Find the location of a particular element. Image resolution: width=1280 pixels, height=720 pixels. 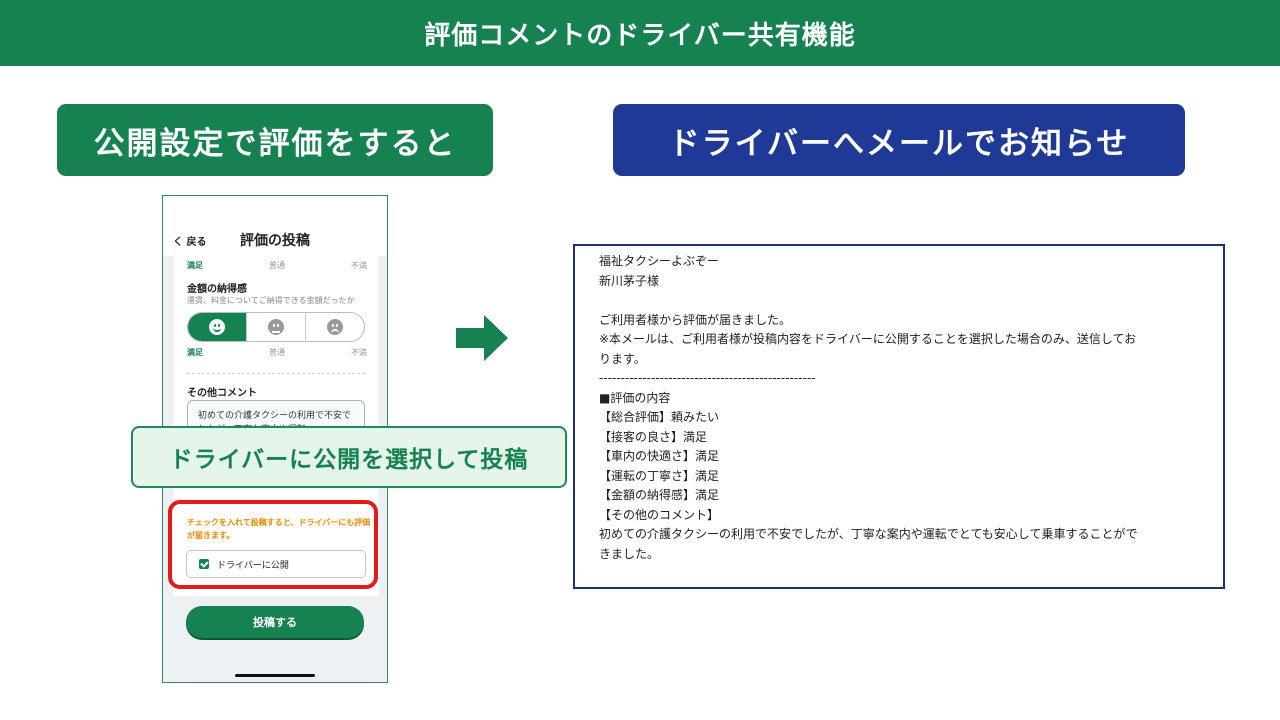

rating-labels: 満足 普通 不満 is located at coordinates (277, 352).